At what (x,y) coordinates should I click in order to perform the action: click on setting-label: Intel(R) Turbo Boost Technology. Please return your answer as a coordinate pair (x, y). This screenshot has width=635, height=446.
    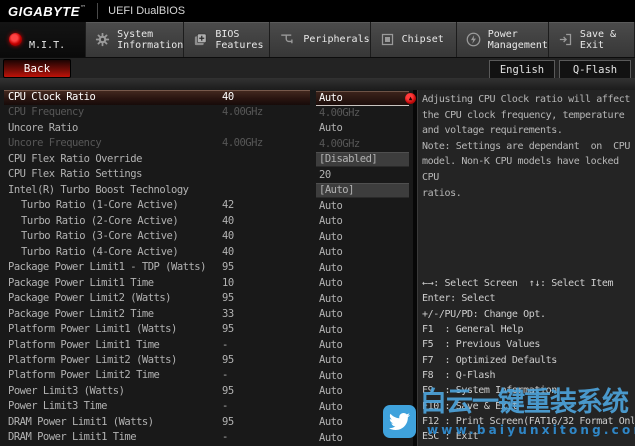
    Looking at the image, I should click on (98, 189).